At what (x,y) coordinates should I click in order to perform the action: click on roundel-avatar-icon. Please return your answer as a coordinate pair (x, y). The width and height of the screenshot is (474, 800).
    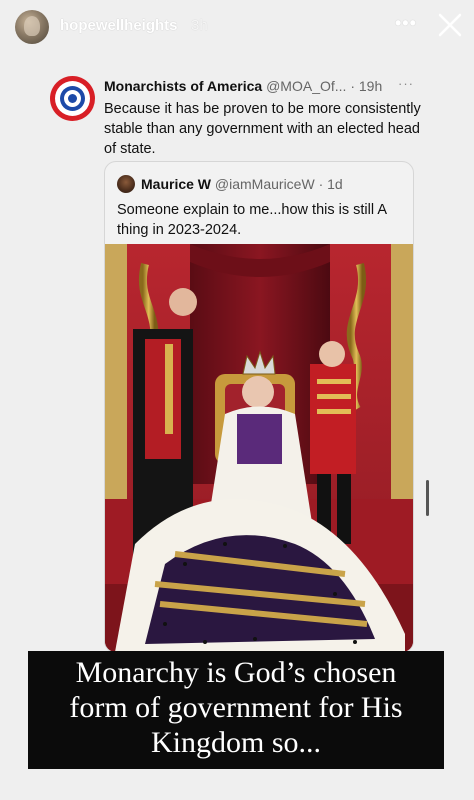
    Looking at the image, I should click on (72, 98).